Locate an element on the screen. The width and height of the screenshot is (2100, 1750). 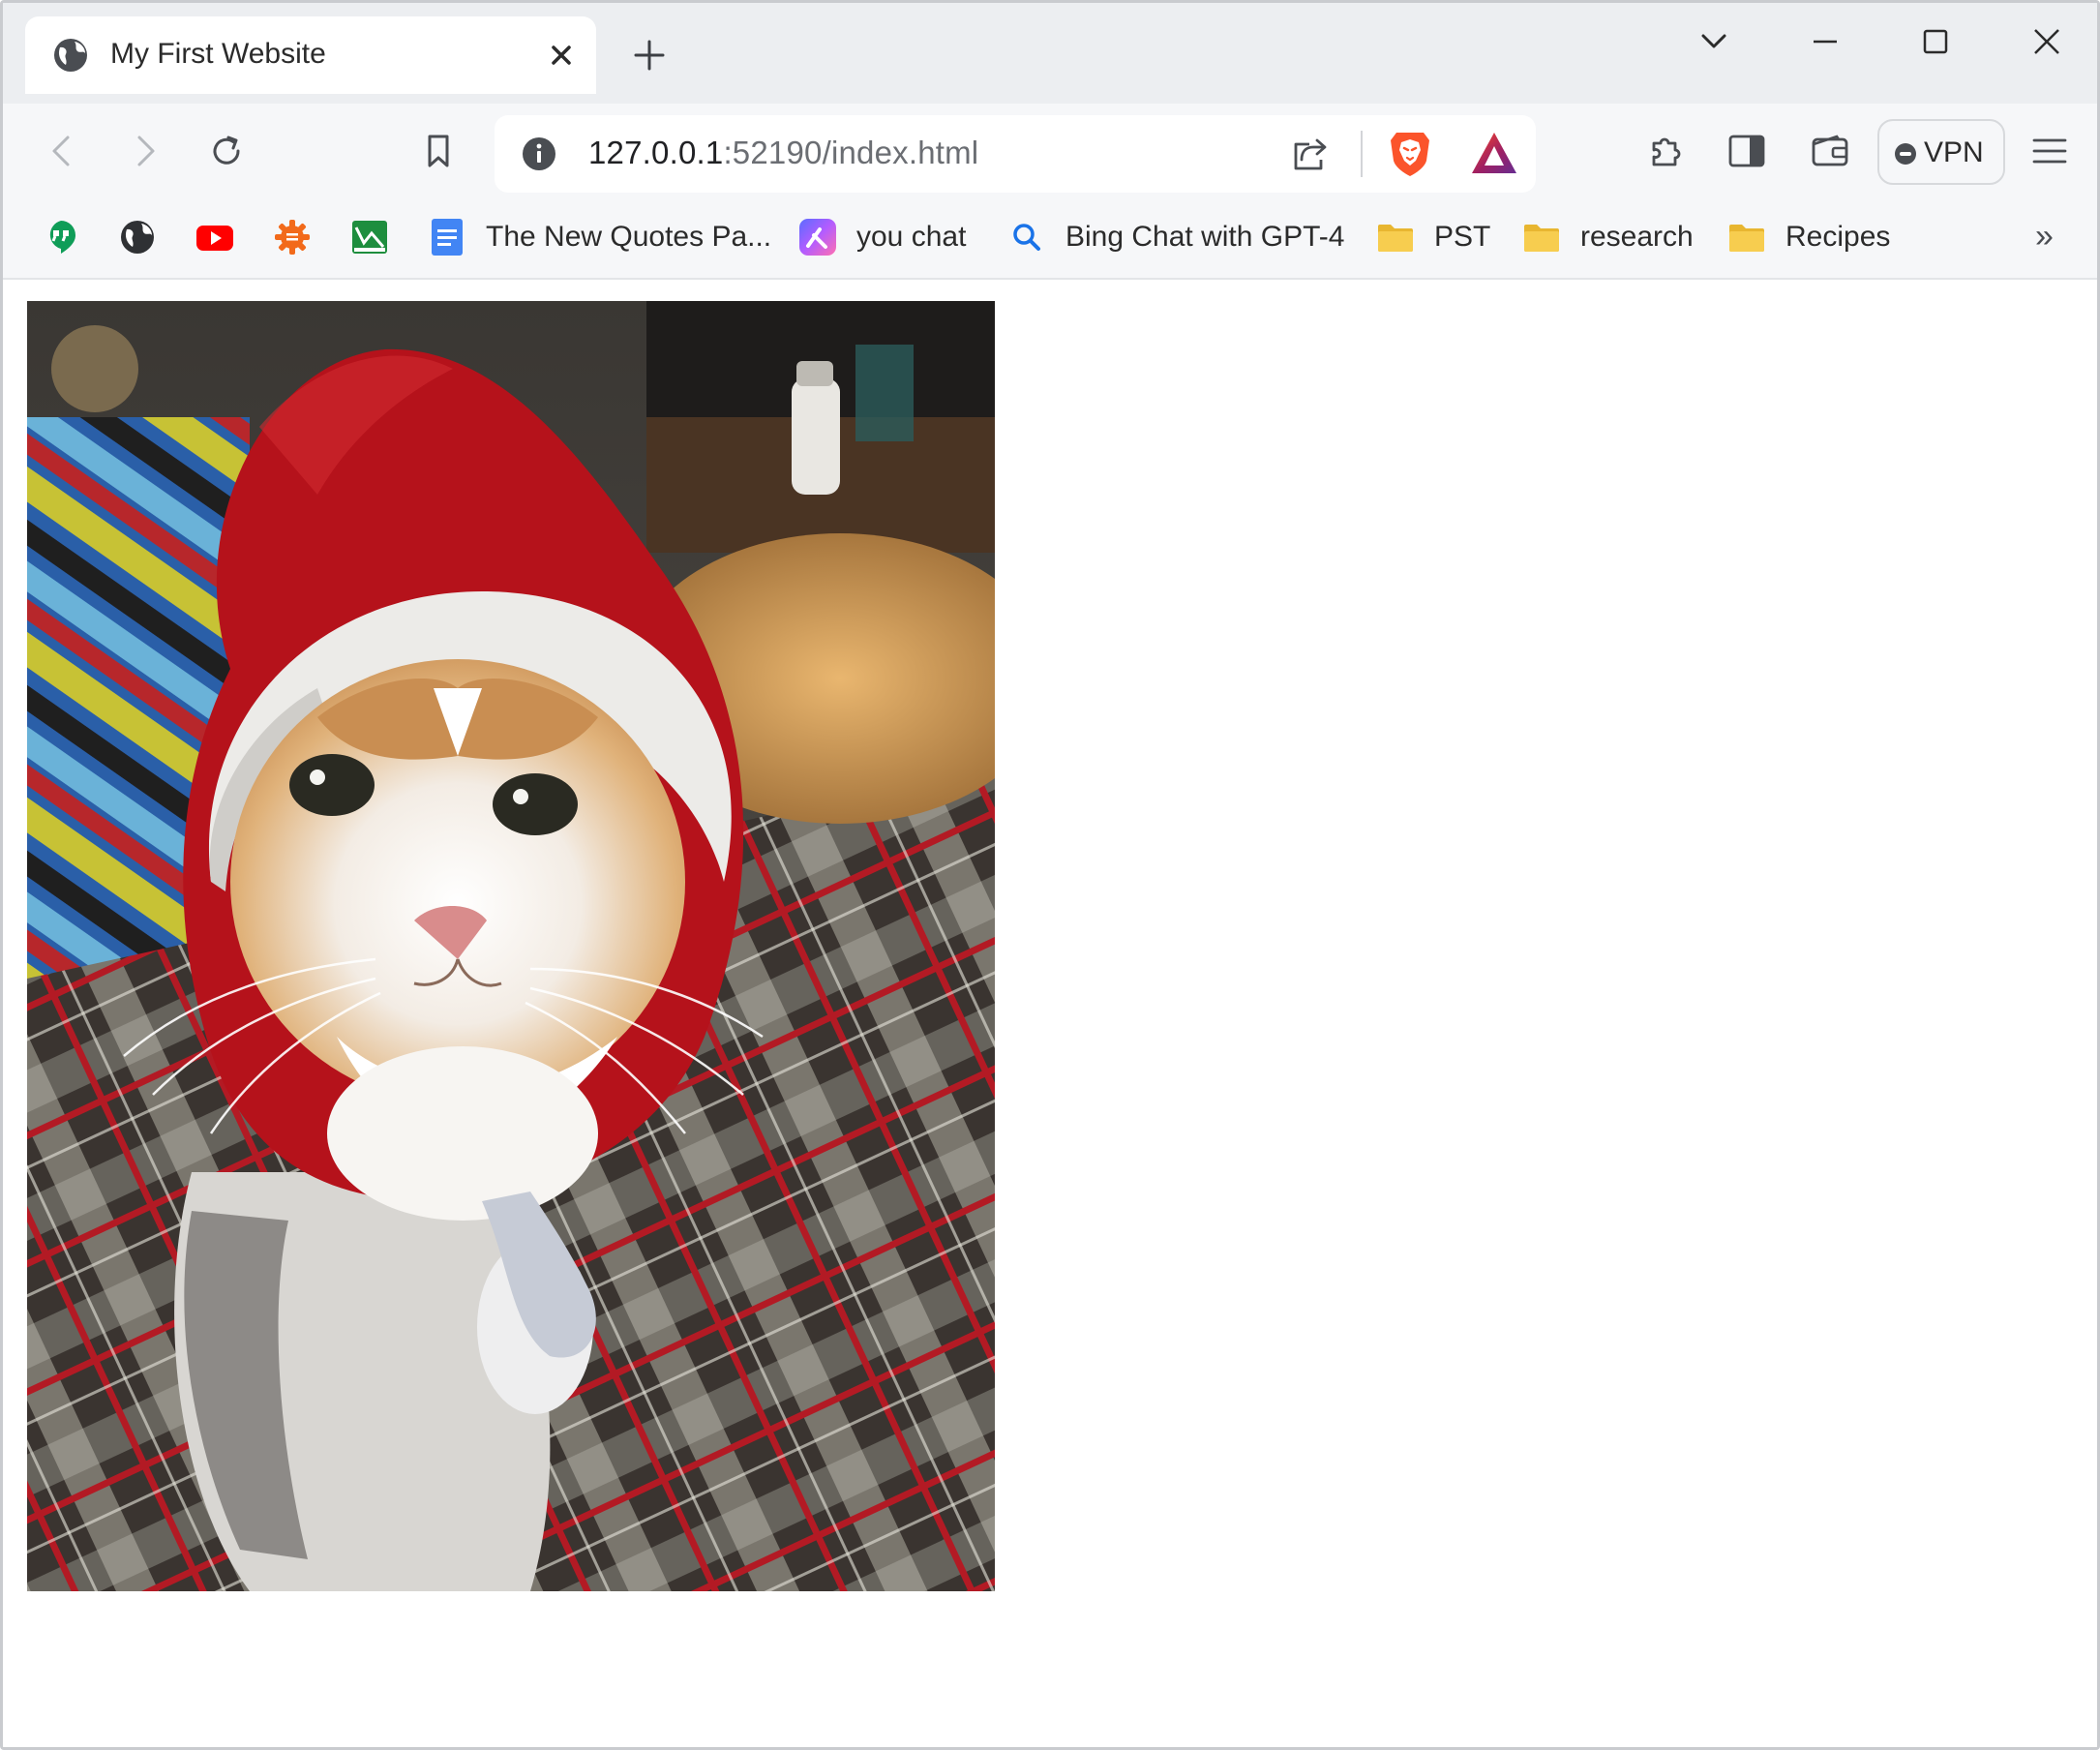
bookmark-folder-recipes: Recipes is located at coordinates (1809, 237).